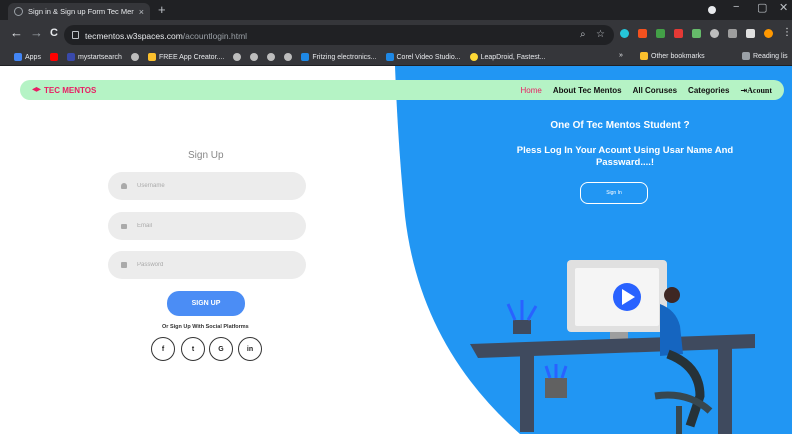  Describe the element at coordinates (620, 125) in the screenshot. I see `signin-heading: One Of Tec Mentos Student ?` at that location.